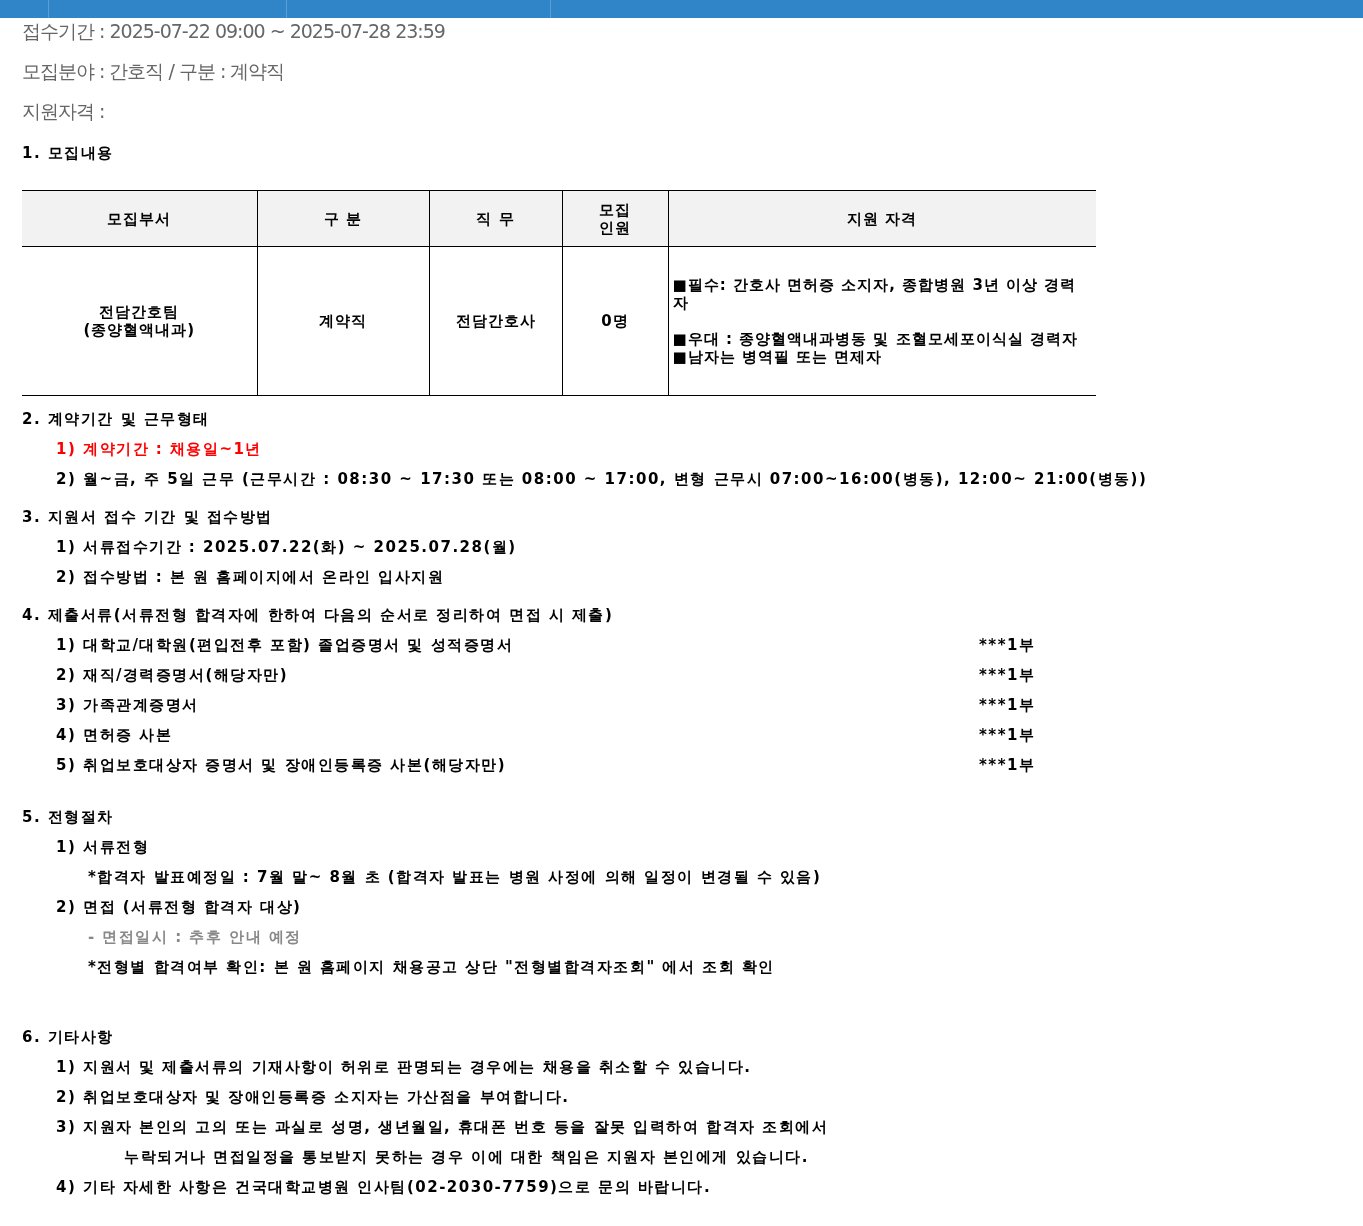  What do you see at coordinates (615, 218) in the screenshot?
I see `column-header: 모집 인원` at bounding box center [615, 218].